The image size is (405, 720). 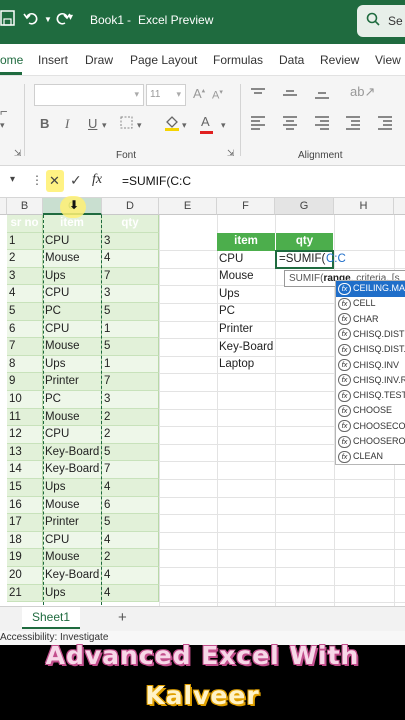 I want to click on table-cell-sr-no: 10, so click(x=25, y=400).